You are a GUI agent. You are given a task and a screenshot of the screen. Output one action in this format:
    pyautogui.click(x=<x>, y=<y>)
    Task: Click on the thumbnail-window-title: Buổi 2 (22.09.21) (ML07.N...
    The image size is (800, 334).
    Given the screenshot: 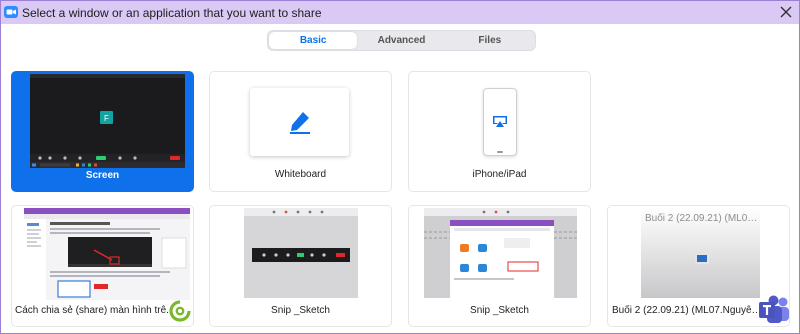 What is the action you would take?
    pyautogui.click(x=702, y=218)
    